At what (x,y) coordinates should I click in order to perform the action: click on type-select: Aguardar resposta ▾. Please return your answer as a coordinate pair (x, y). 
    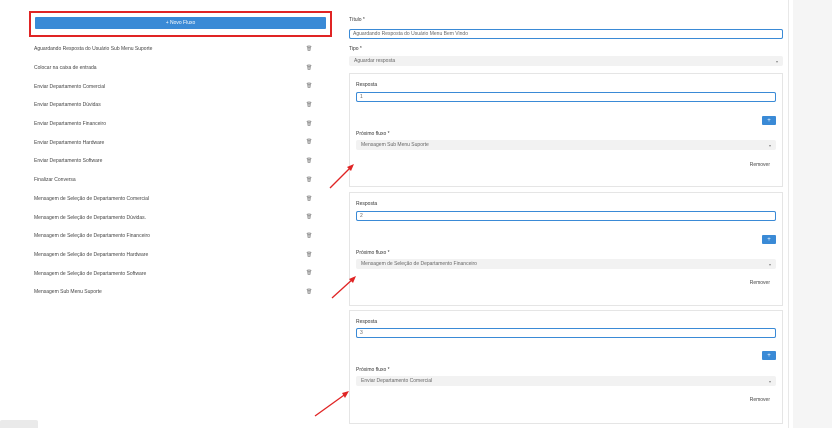
    Looking at the image, I should click on (566, 61).